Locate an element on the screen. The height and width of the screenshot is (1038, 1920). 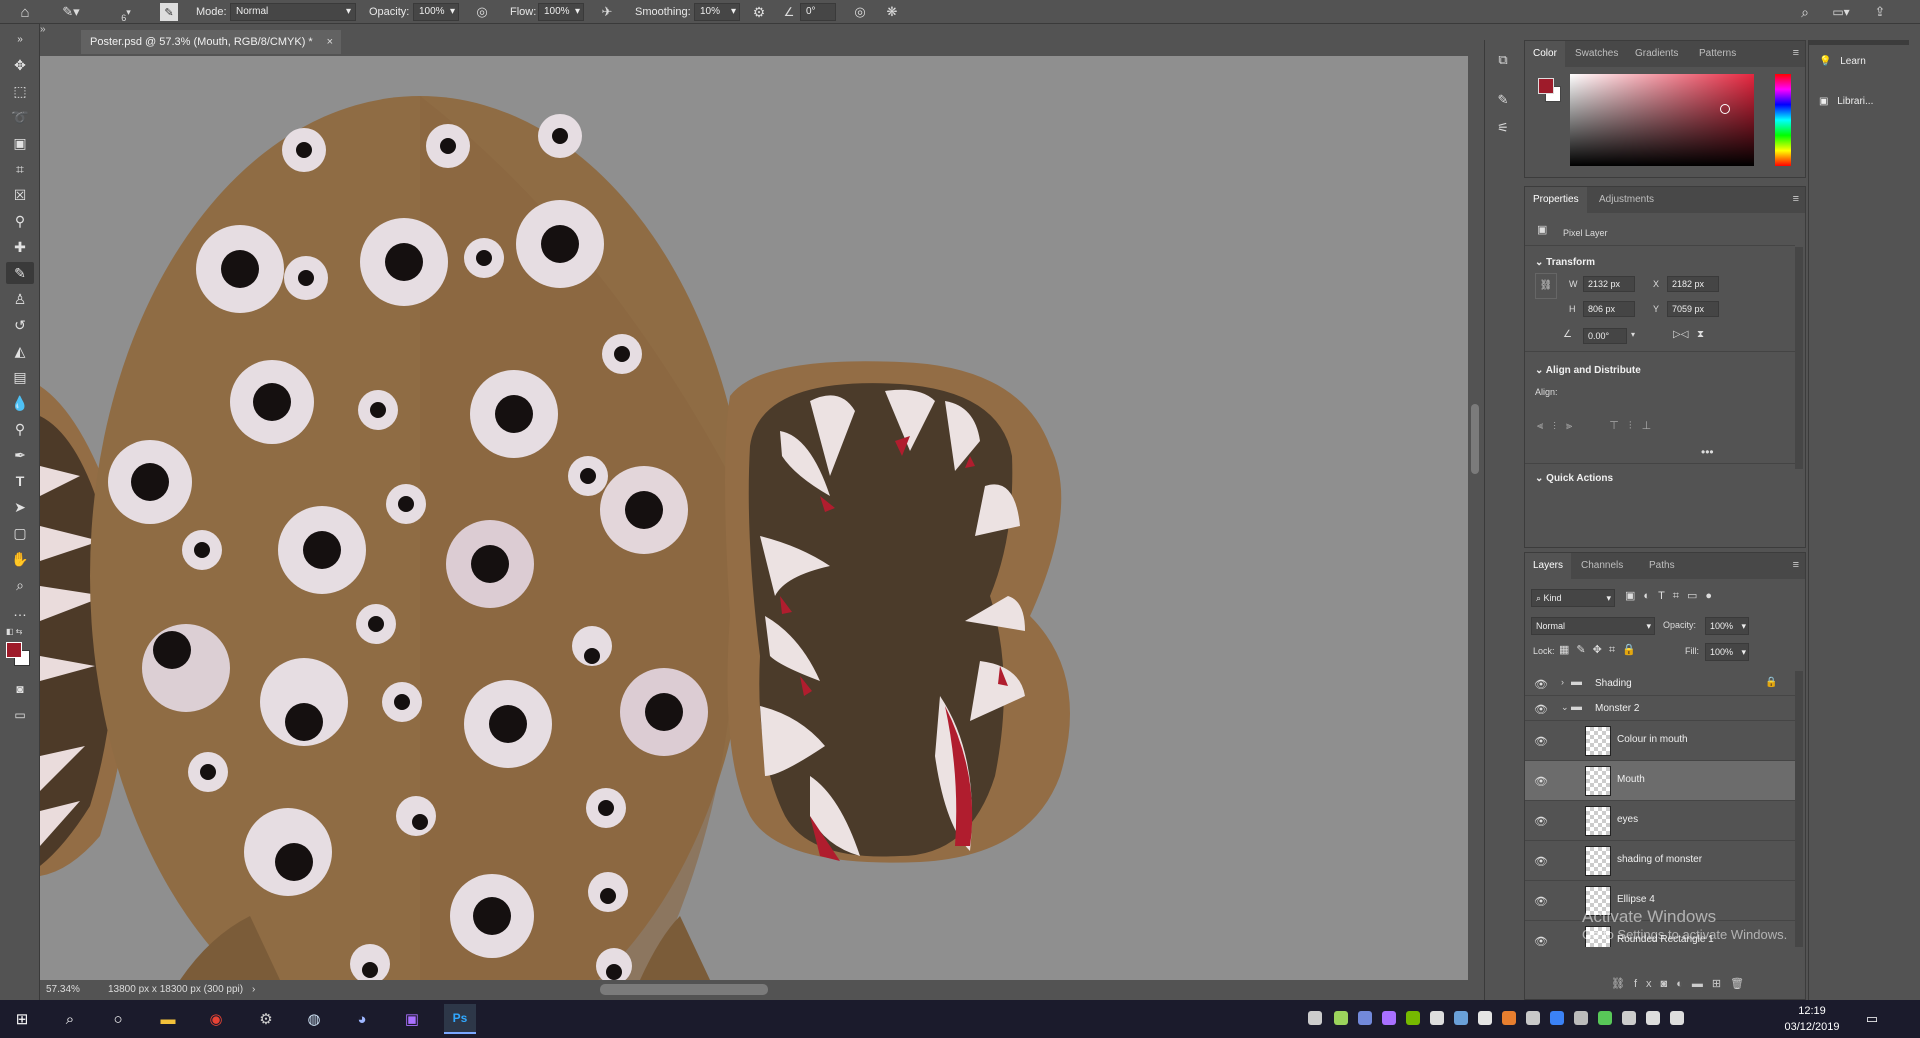
layer-row-selected: 👁 Mouth is located at coordinates (1660, 781).